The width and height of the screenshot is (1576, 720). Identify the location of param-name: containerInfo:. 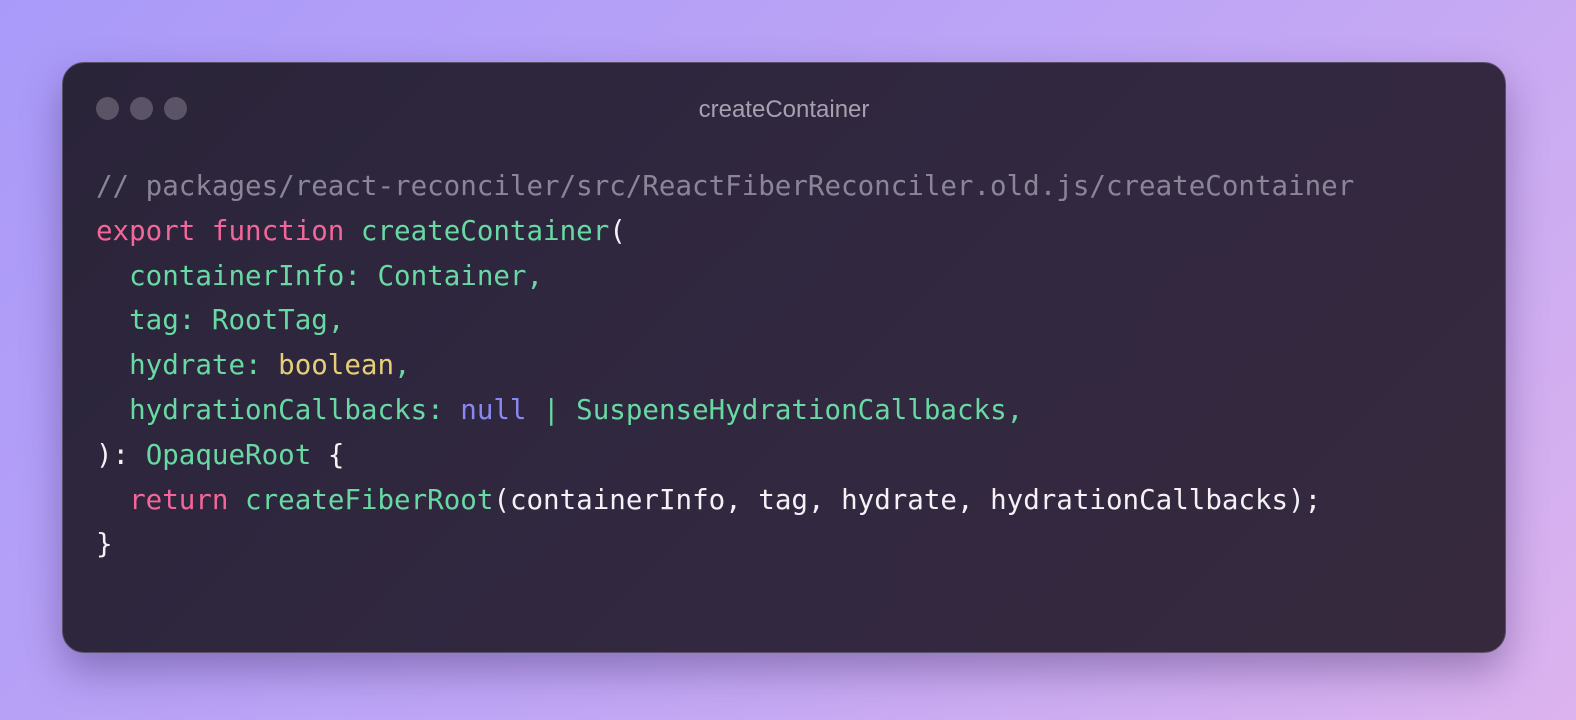
(245, 275).